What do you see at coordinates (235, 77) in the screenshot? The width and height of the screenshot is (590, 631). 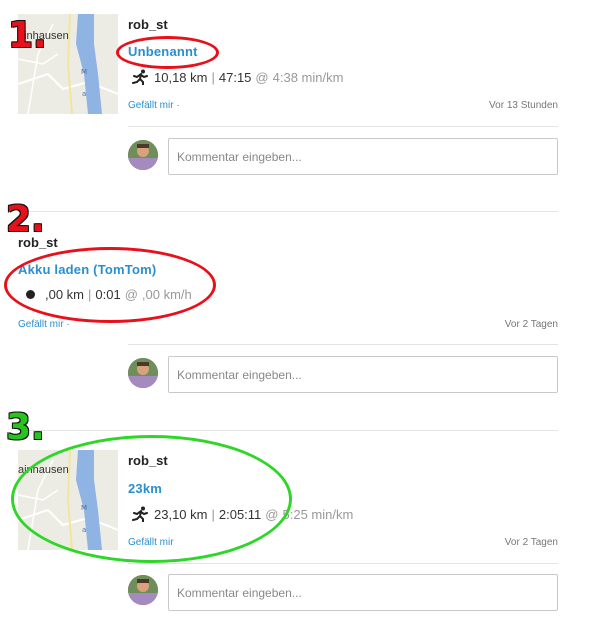 I see `duration-value: 47:15` at bounding box center [235, 77].